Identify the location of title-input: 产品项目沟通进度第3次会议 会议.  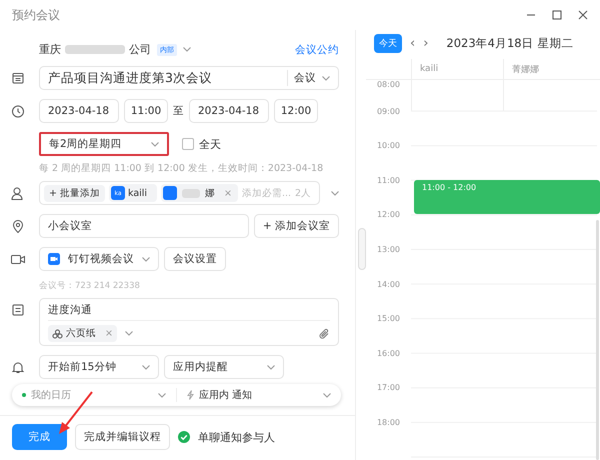
(189, 78).